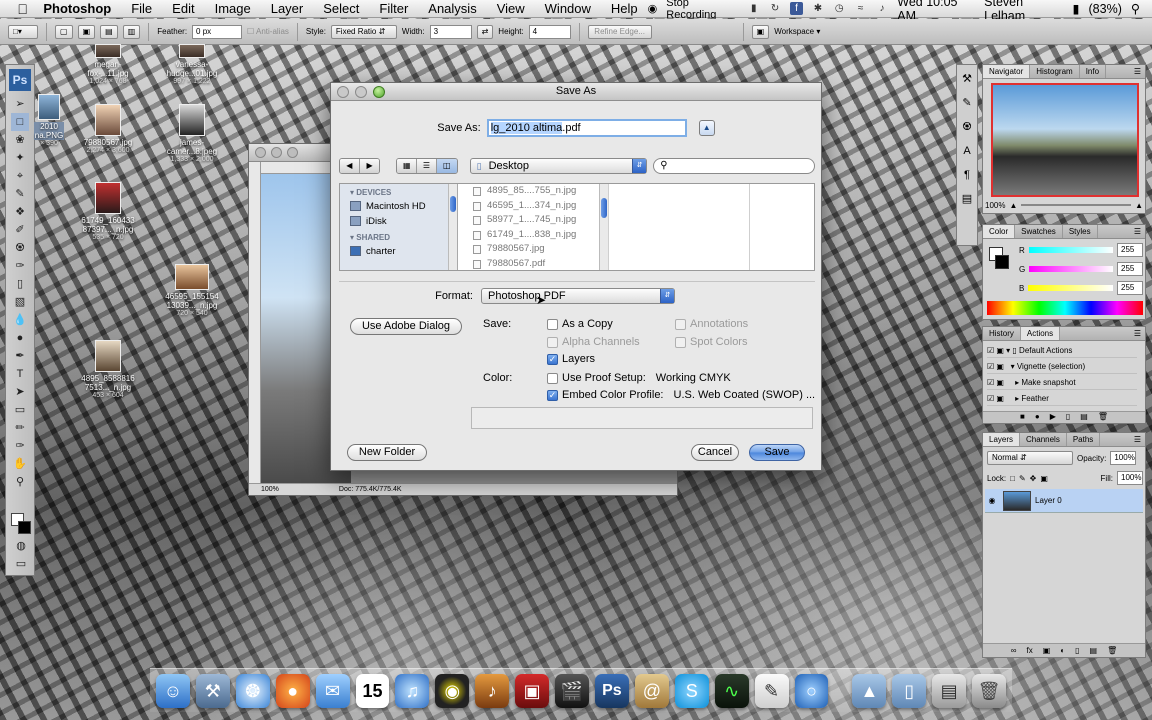  I want to click on history-brush-icon: ✑, so click(20, 266).